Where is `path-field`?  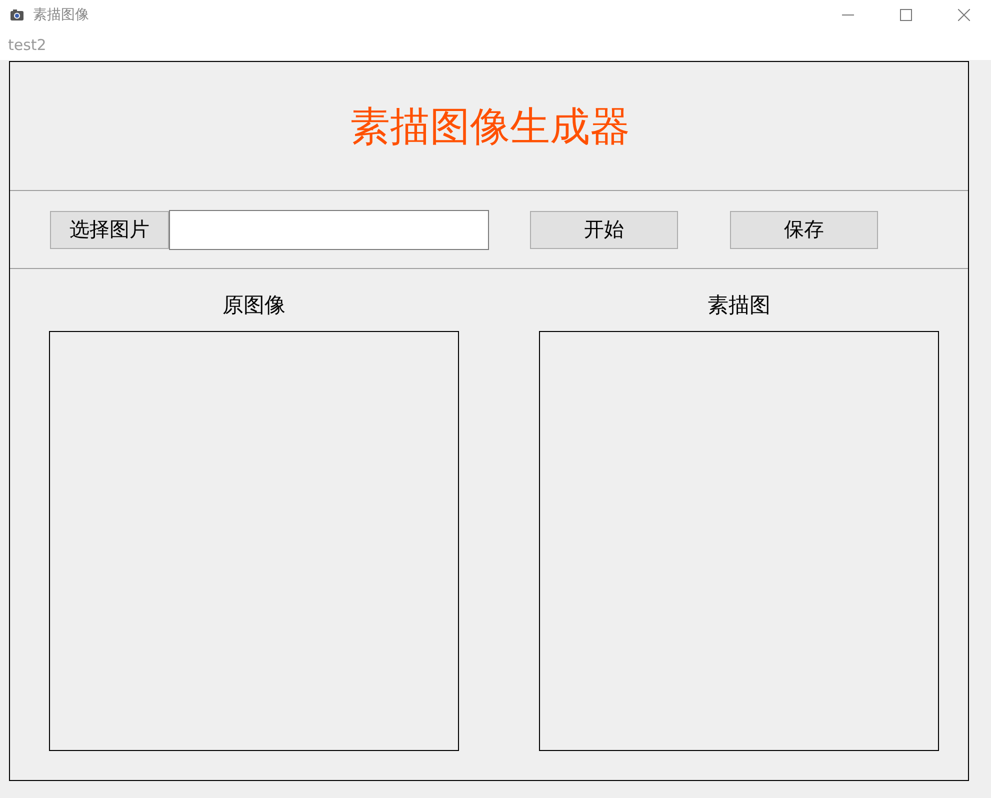
path-field is located at coordinates (329, 230).